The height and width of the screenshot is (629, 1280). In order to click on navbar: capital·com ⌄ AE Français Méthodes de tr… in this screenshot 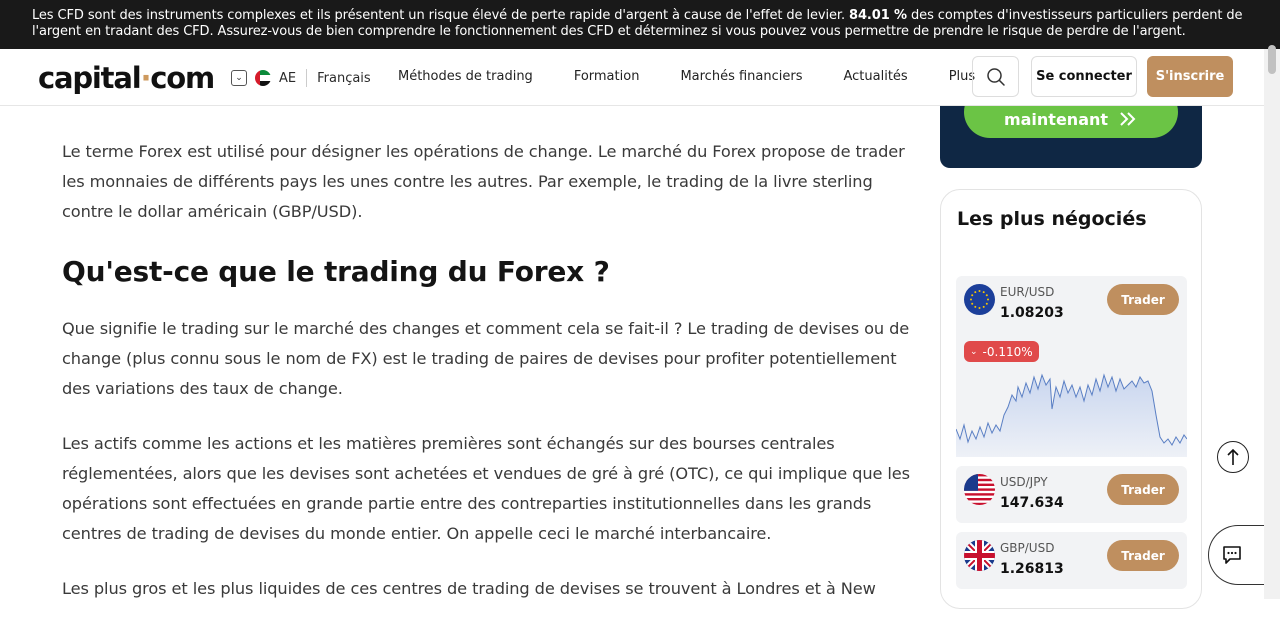, I will do `click(632, 77)`.